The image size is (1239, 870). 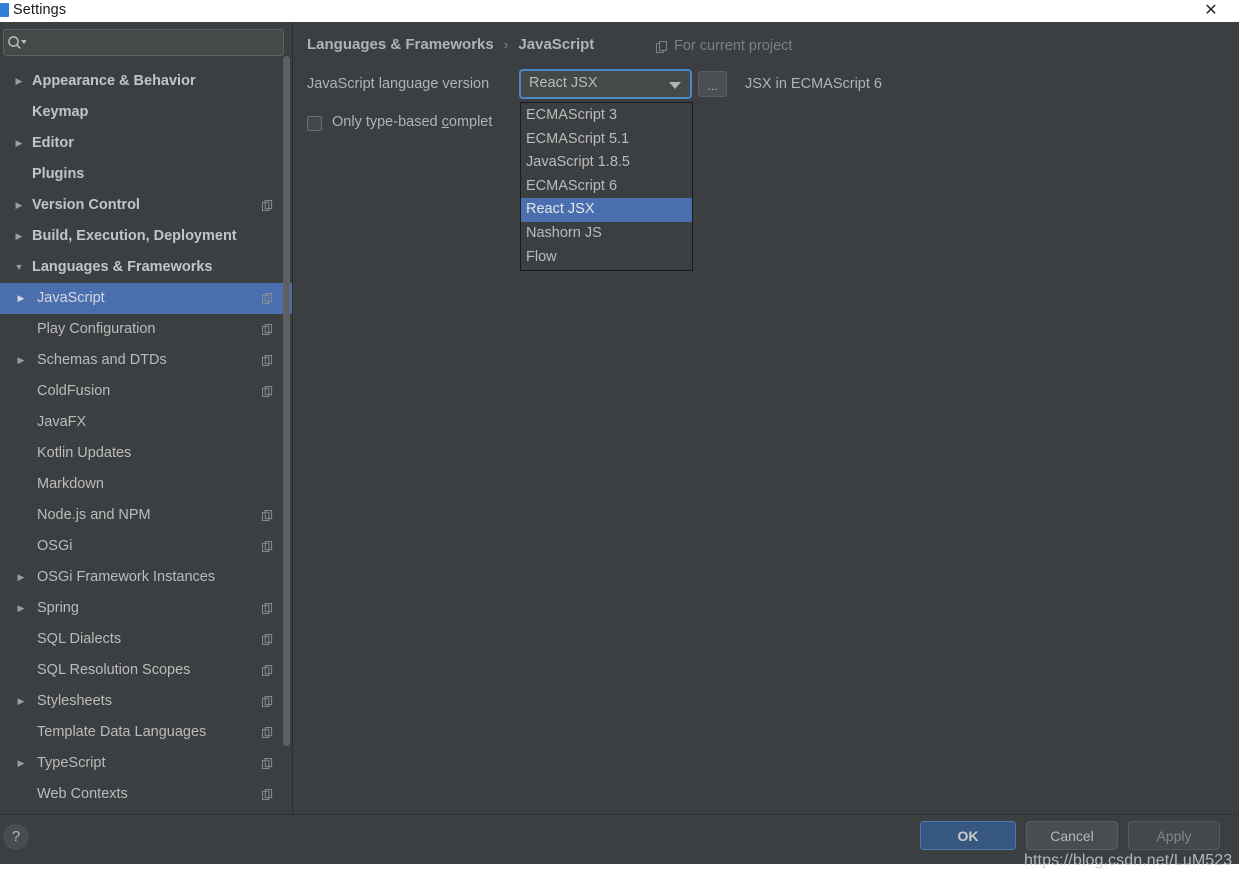 I want to click on sidebar-item-plugins: Plugins, so click(x=146, y=174).